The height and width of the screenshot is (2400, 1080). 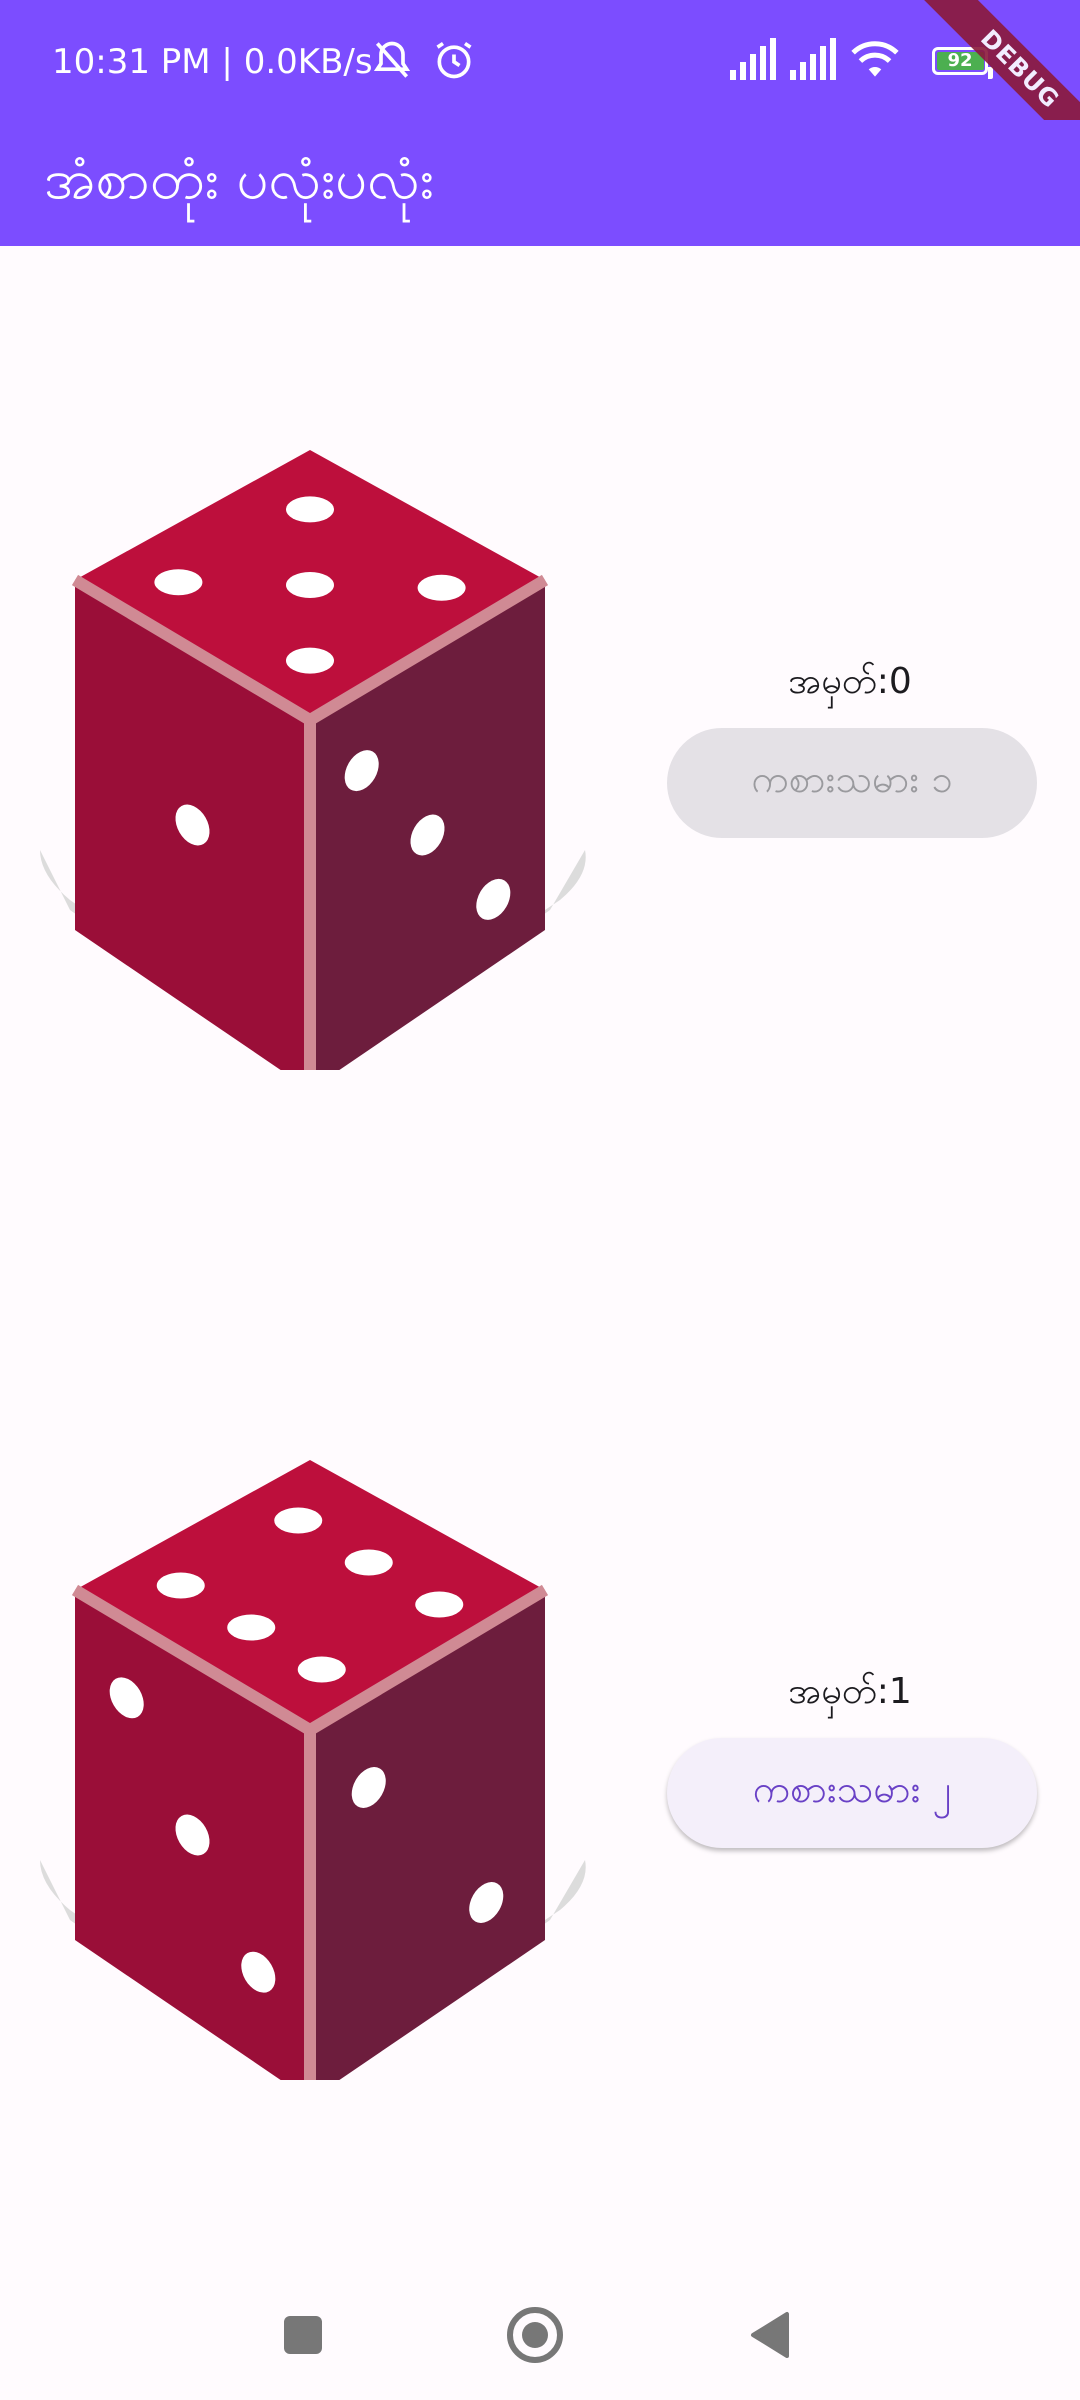 I want to click on status-right-icons: 92, so click(x=860, y=62).